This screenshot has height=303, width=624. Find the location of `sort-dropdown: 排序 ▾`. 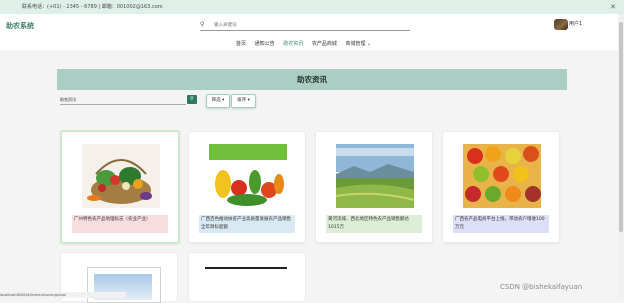

sort-dropdown: 排序 ▾ is located at coordinates (243, 101).